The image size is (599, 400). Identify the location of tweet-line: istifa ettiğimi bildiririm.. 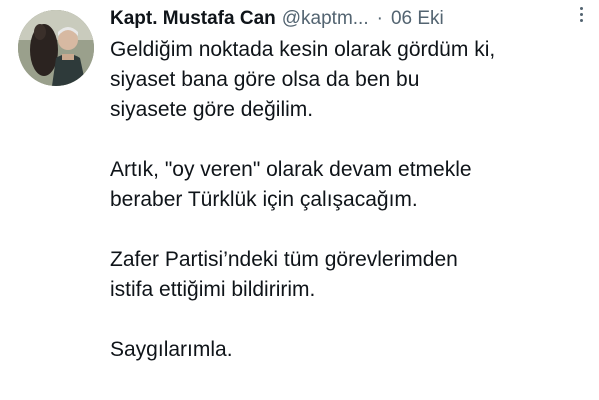
(213, 289).